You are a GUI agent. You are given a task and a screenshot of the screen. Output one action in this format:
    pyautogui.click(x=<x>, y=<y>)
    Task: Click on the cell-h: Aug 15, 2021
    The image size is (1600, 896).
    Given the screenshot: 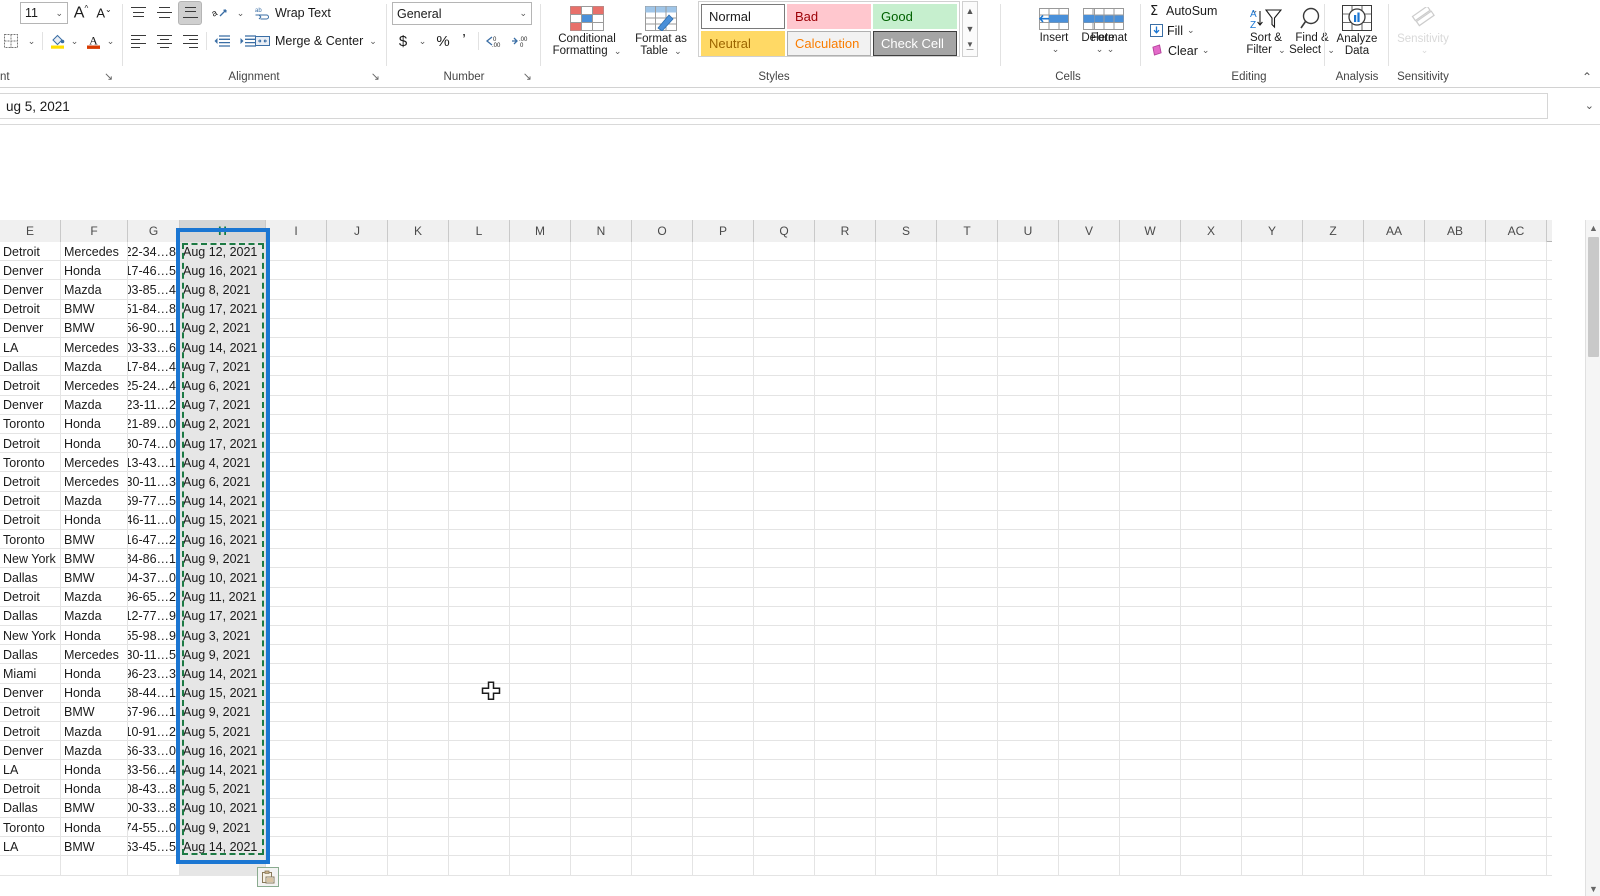 What is the action you would take?
    pyautogui.click(x=223, y=693)
    